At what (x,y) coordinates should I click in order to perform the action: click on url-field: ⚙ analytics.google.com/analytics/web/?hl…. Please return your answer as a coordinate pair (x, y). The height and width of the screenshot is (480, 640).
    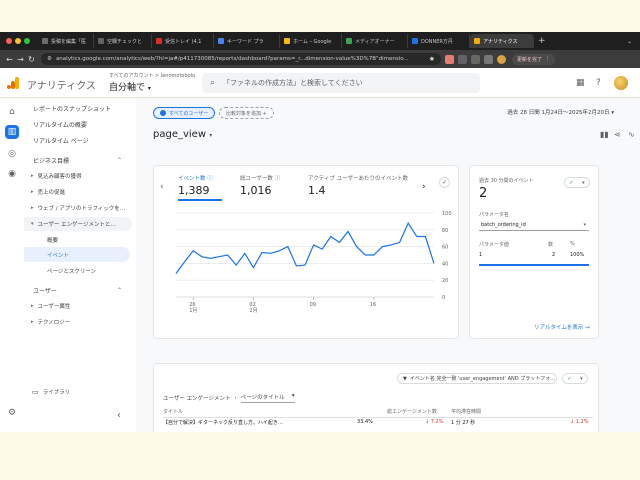
    Looking at the image, I should click on (241, 59).